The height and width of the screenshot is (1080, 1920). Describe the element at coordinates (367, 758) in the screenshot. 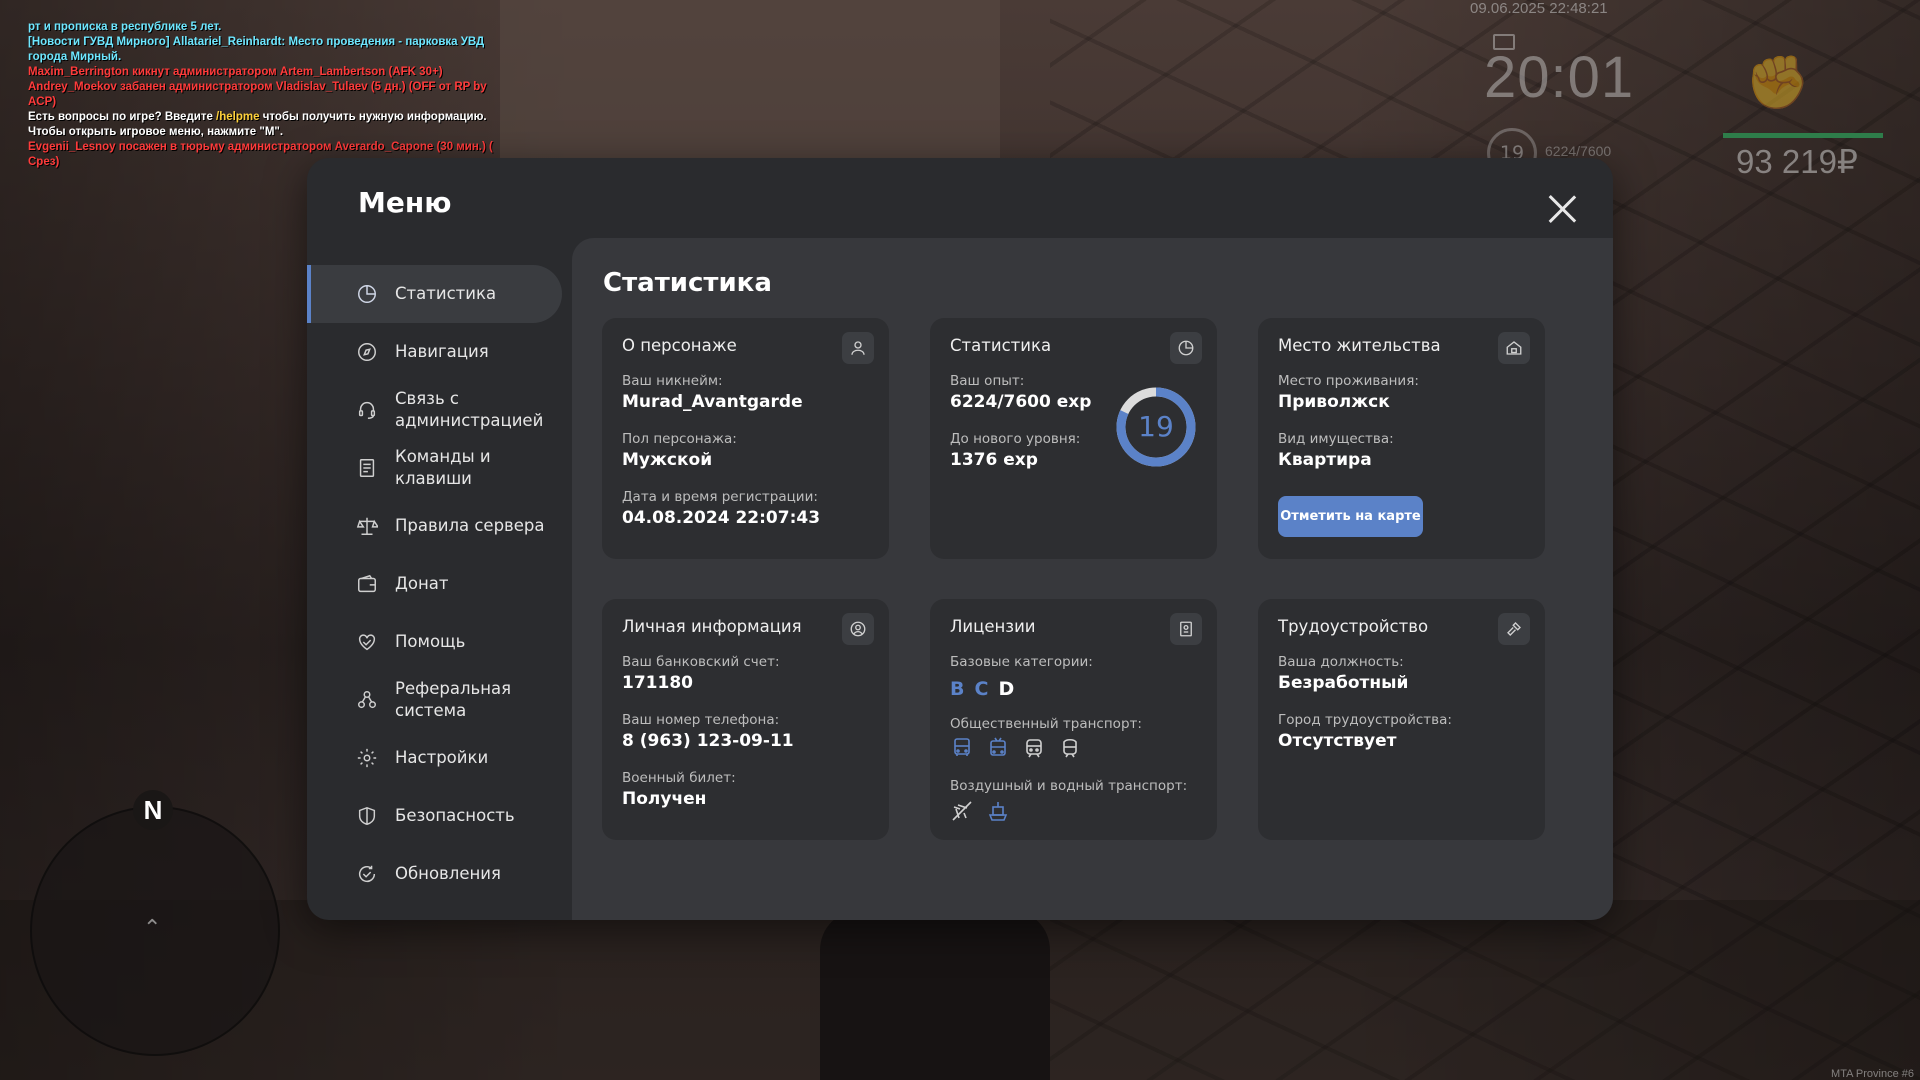

I see `gear-icon` at that location.